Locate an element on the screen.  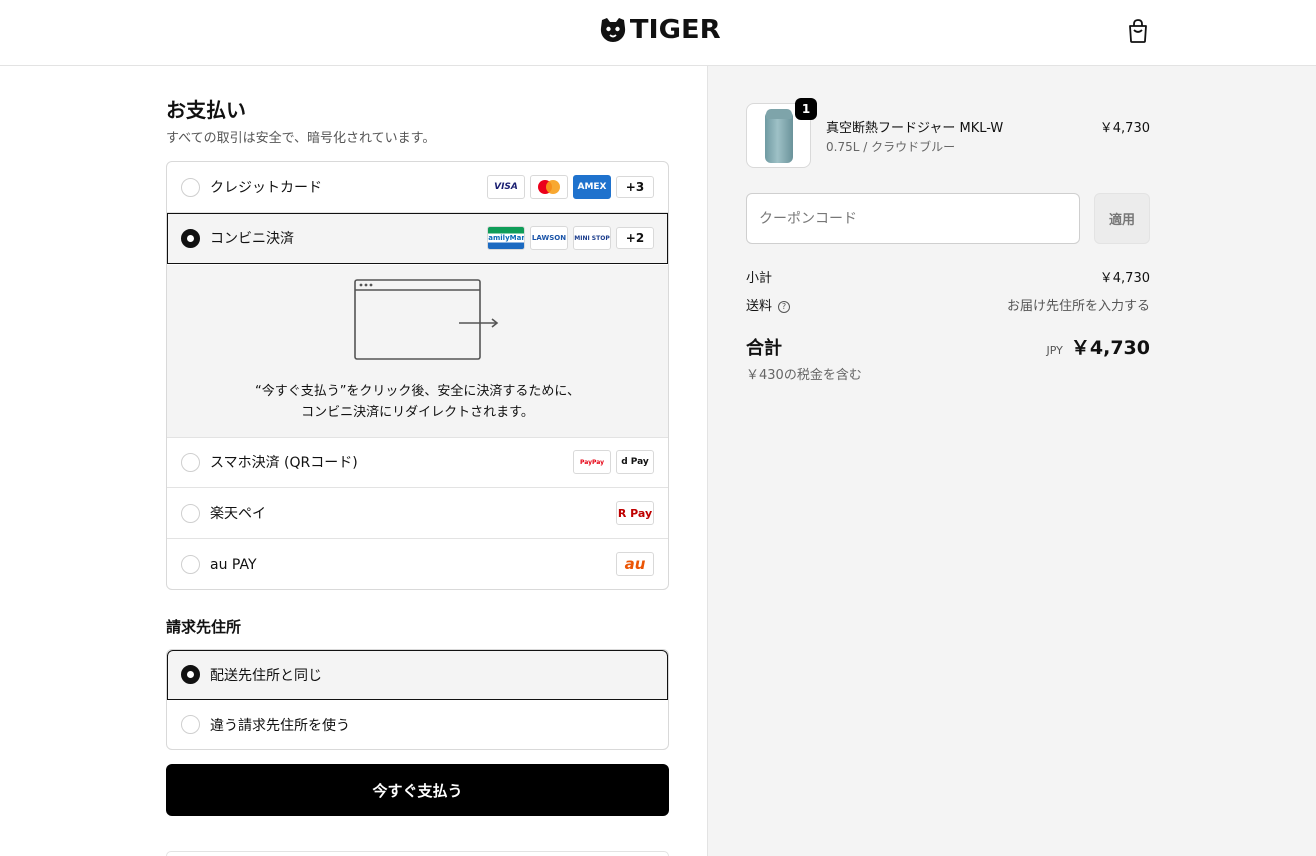
option-label: 配送先住所と同じ is located at coordinates (266, 676).